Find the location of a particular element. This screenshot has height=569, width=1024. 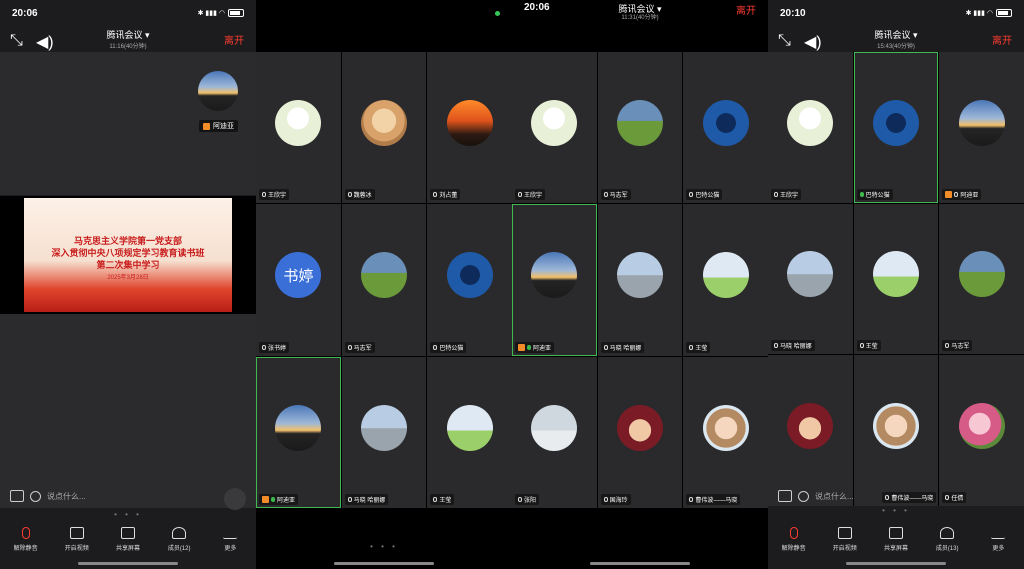

mic-active-icon is located at coordinates (529, 347).